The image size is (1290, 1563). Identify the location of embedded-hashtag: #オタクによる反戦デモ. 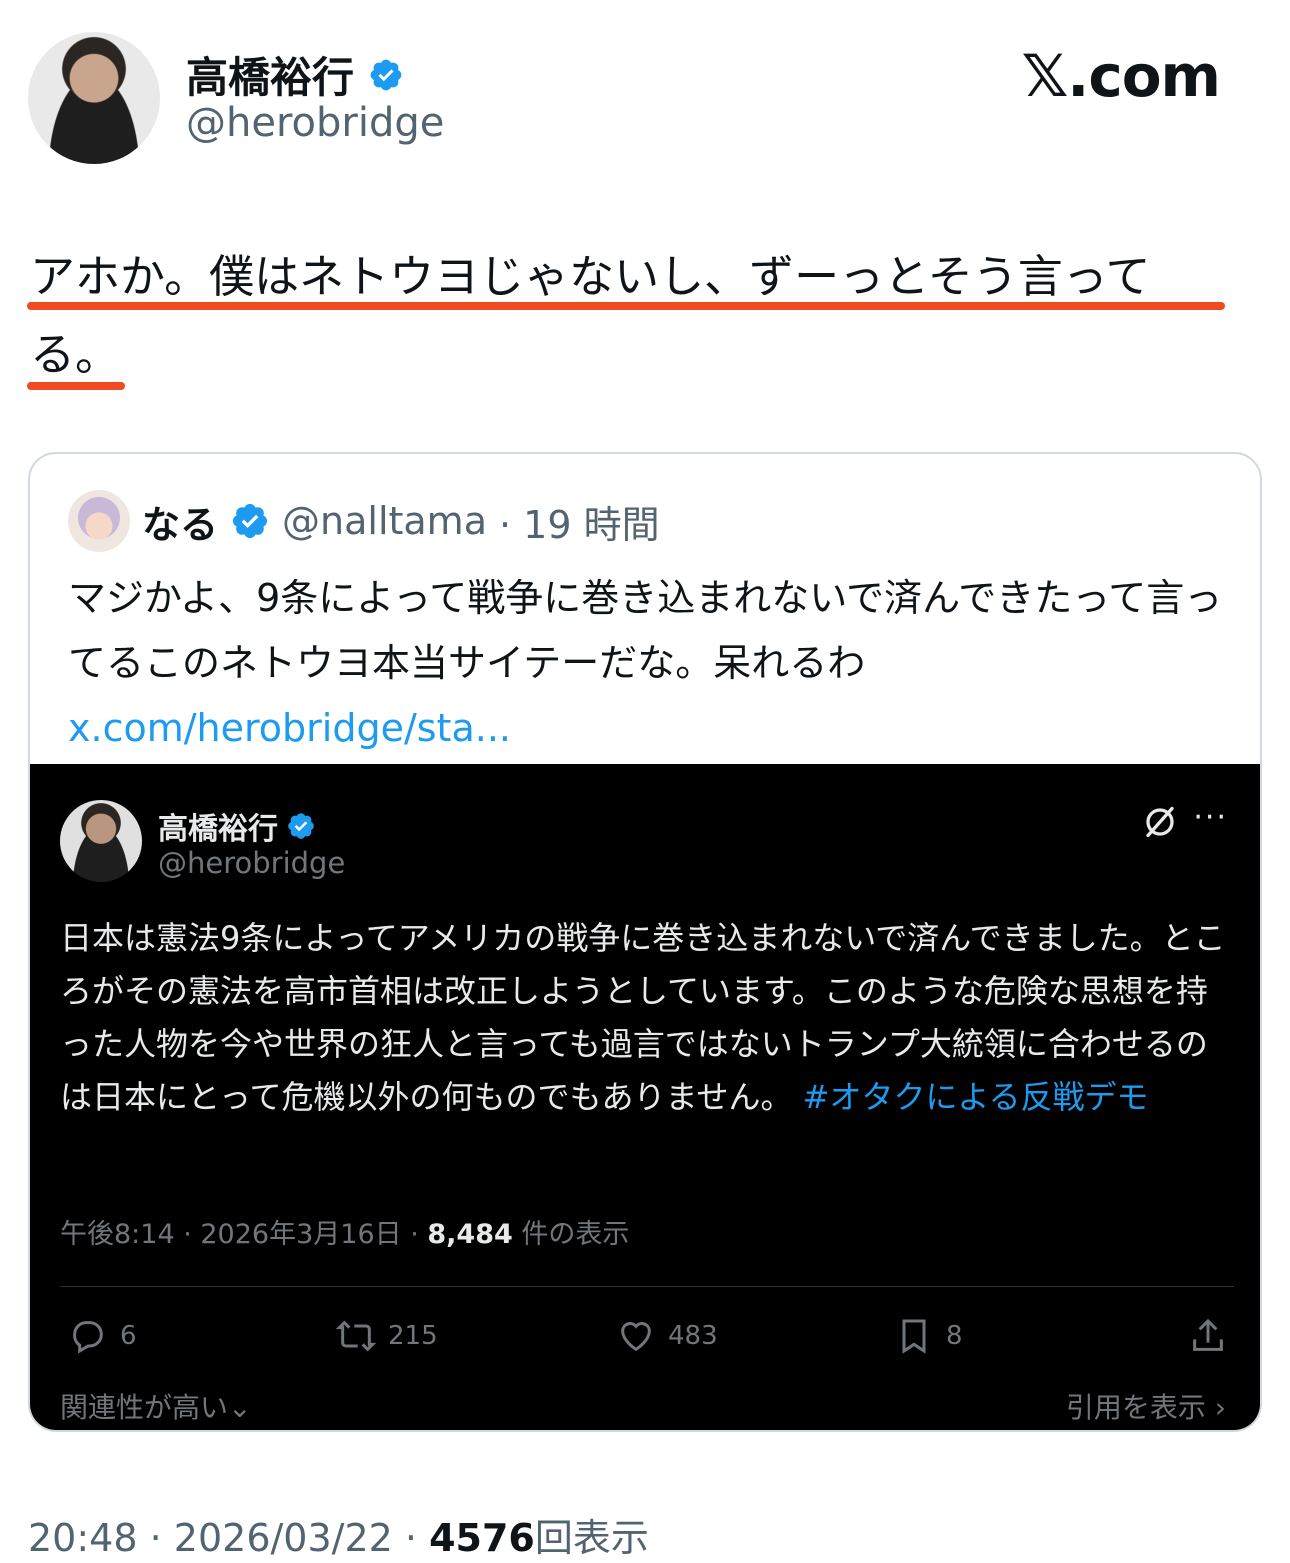
(975, 1097).